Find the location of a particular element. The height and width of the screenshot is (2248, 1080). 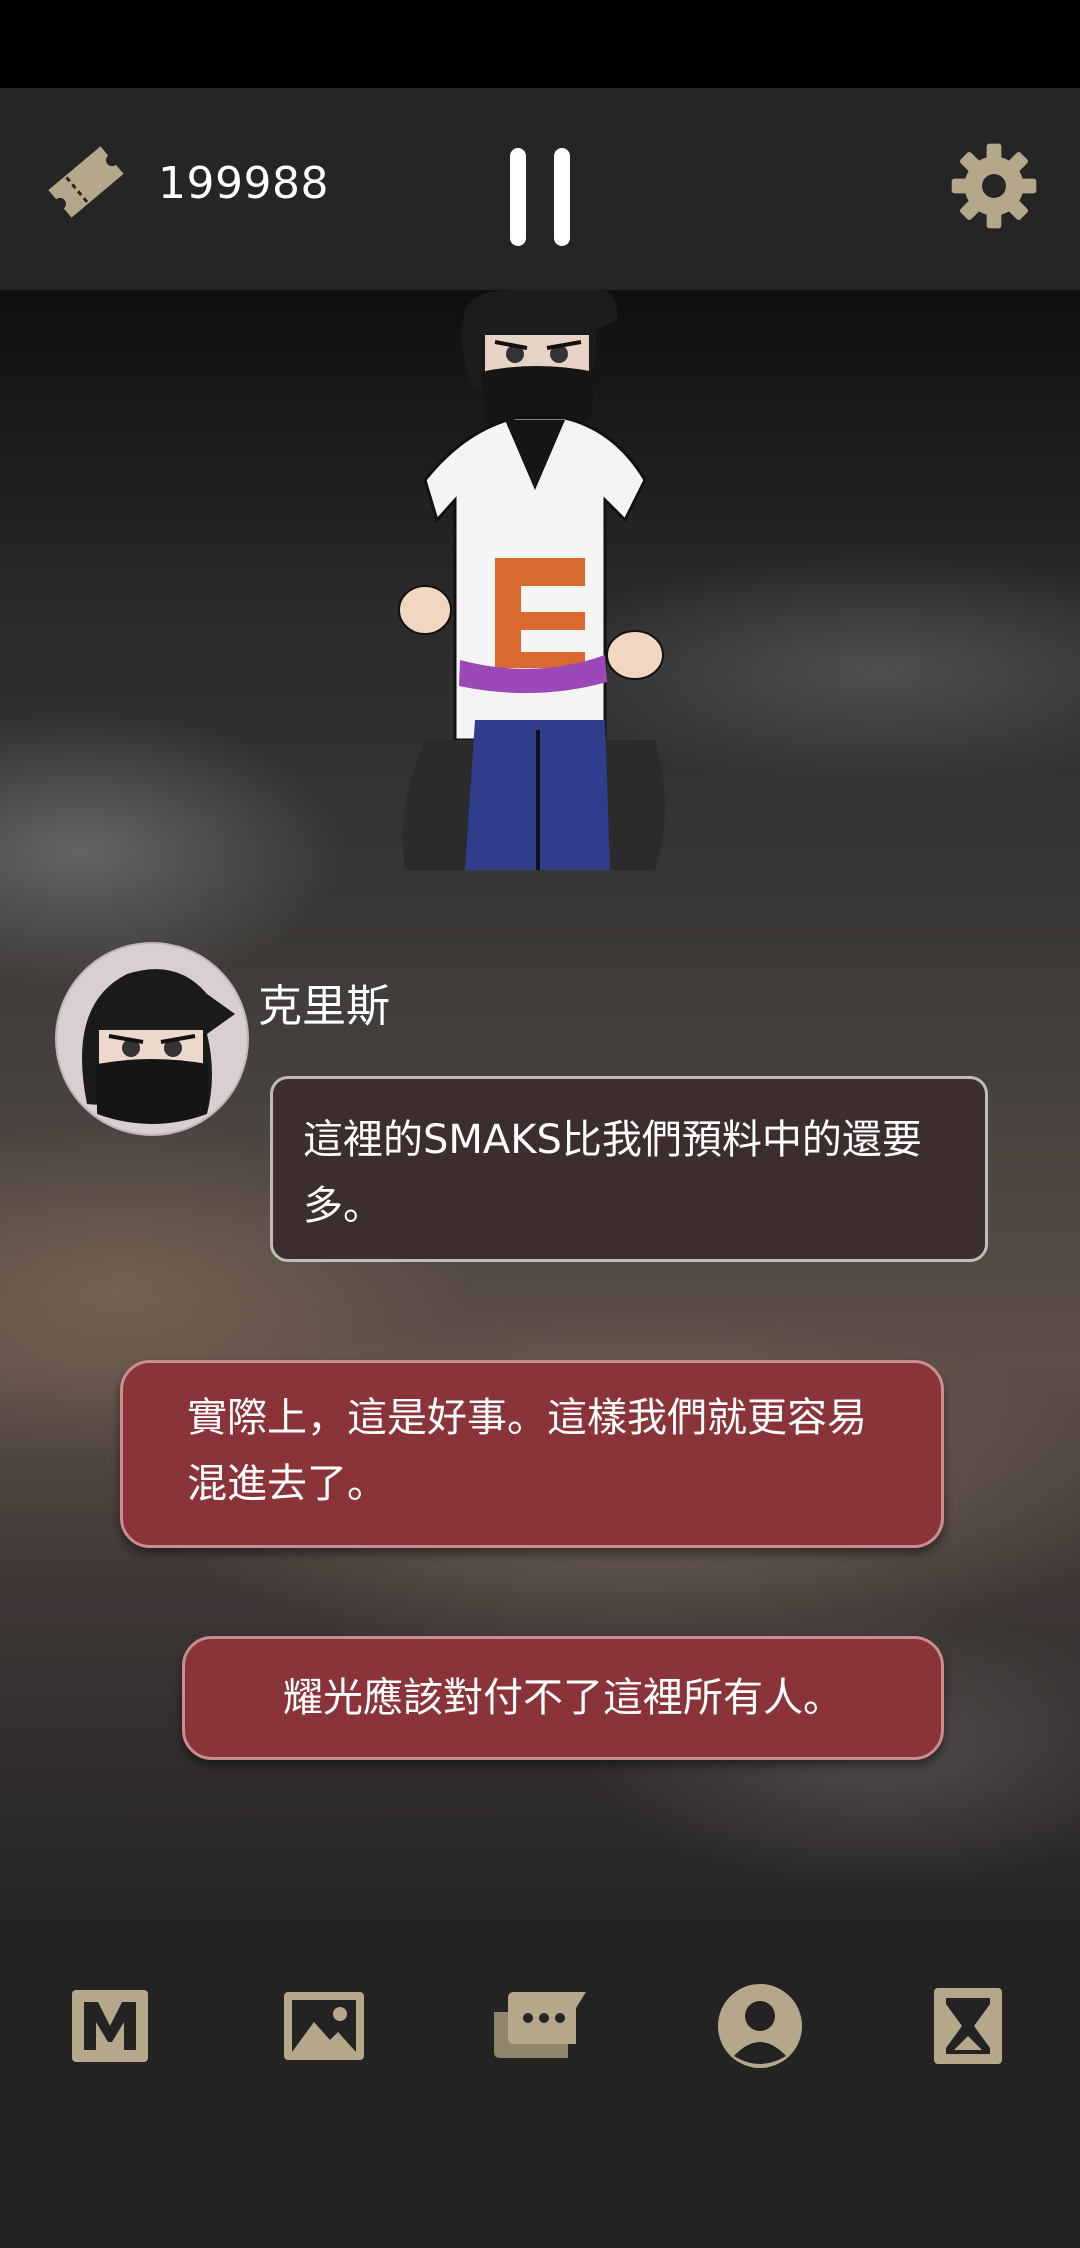

ninja-character-sprite is located at coordinates (540, 580).